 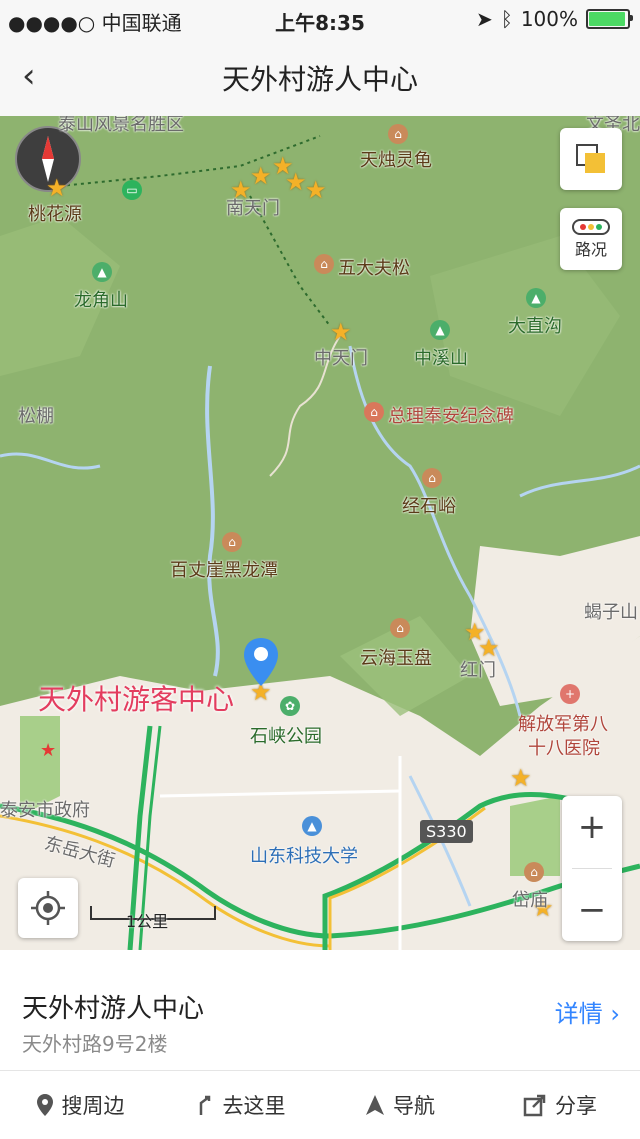 What do you see at coordinates (36, 416) in the screenshot?
I see `map-label: 松棚` at bounding box center [36, 416].